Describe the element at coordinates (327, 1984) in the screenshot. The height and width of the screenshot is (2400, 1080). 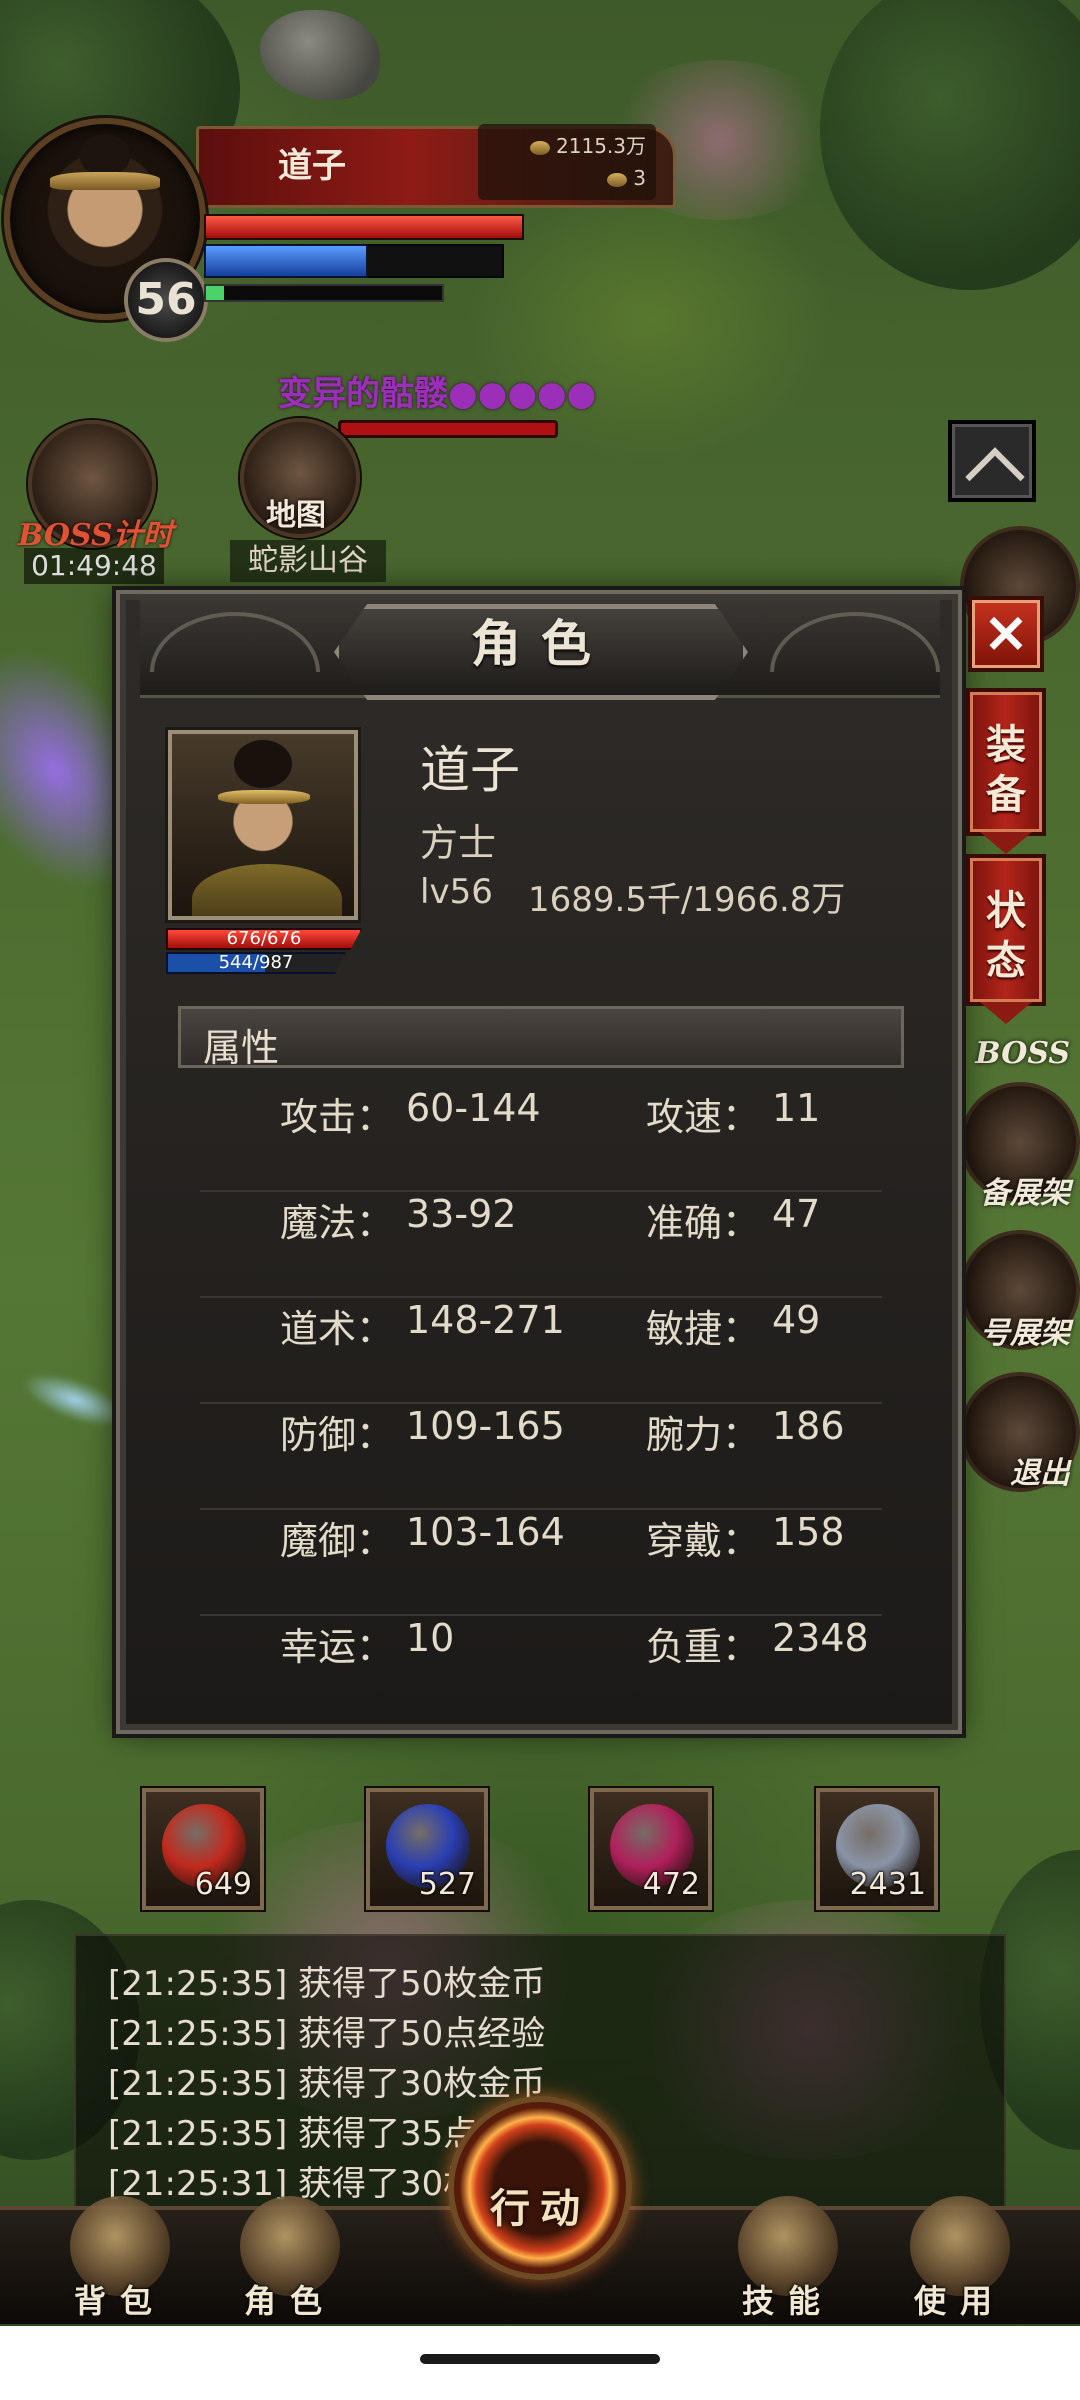
I see `log-line: [21:25:35] 获得了50枚金币` at that location.